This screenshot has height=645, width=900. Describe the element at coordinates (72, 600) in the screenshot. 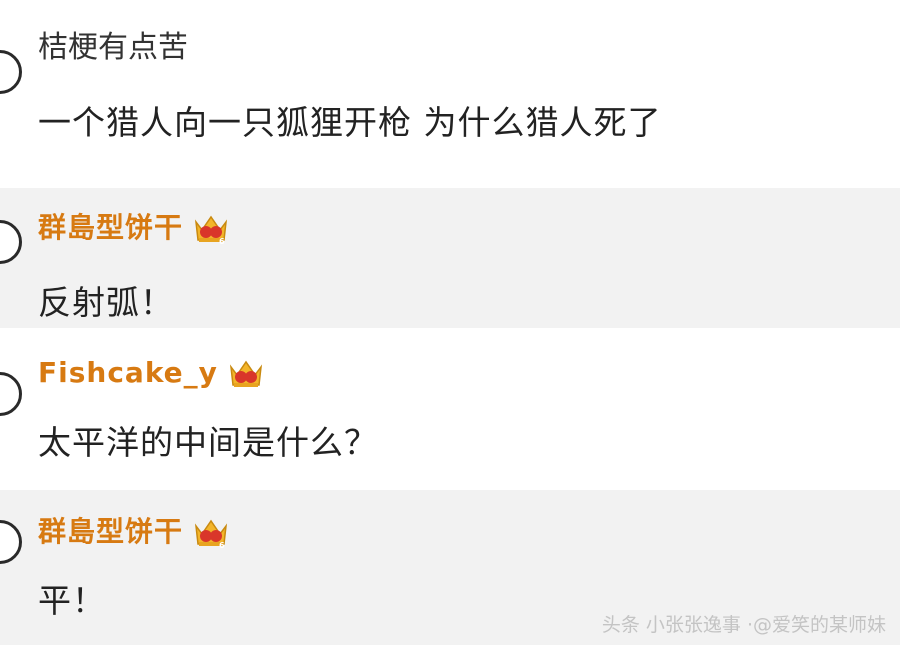

I see `comment-text: 平！` at that location.